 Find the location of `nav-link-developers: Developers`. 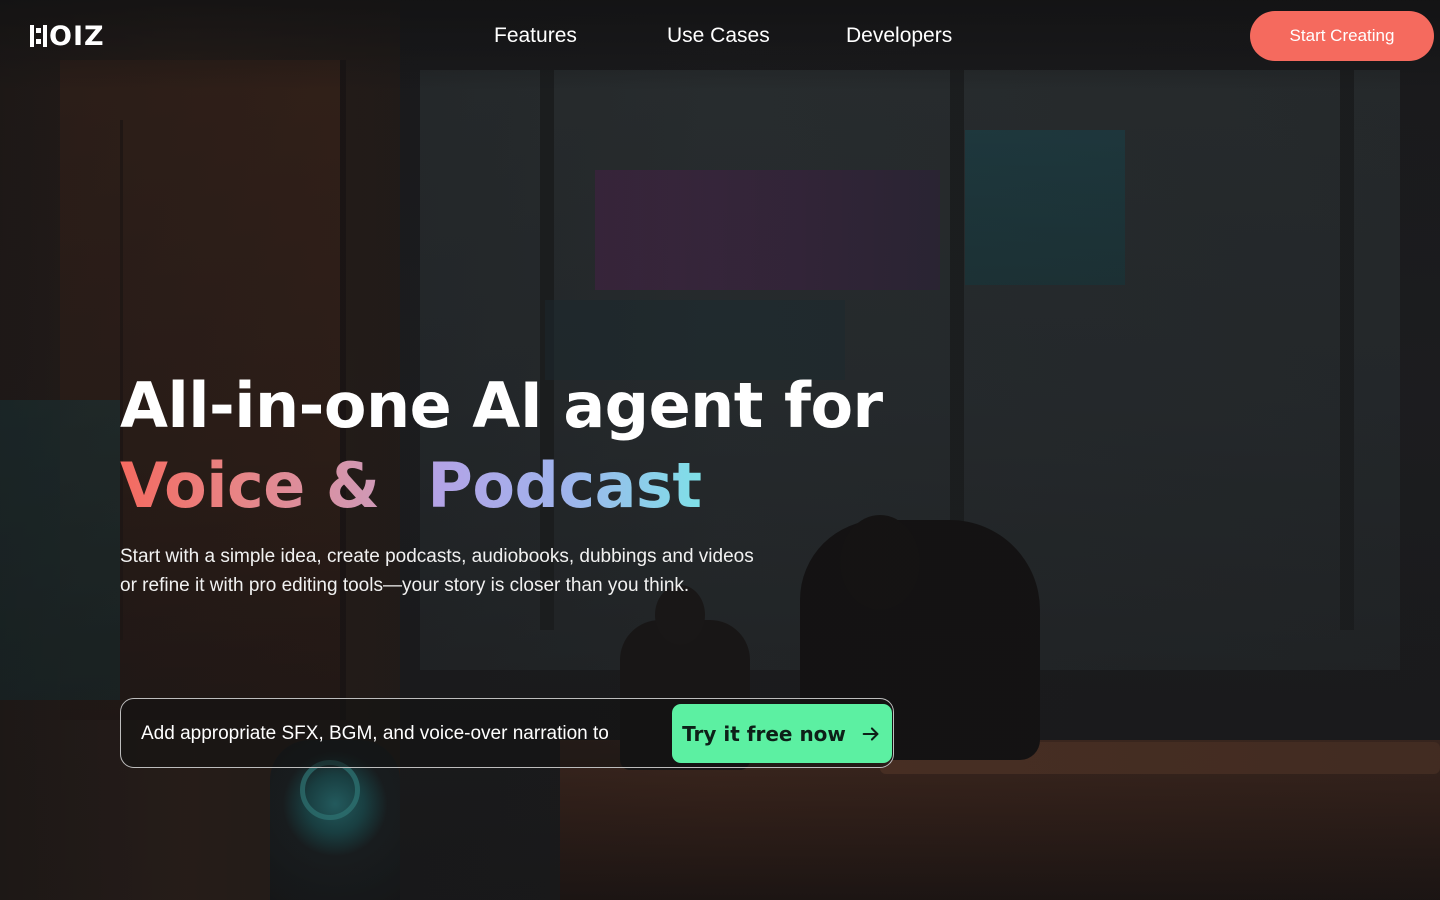

nav-link-developers: Developers is located at coordinates (899, 36).